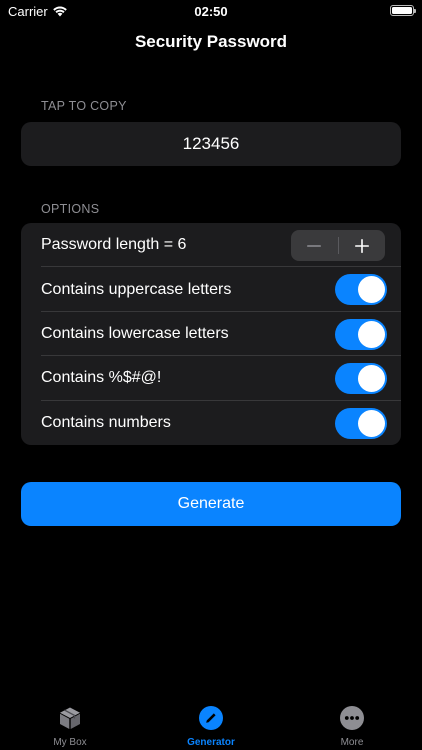  What do you see at coordinates (70, 718) in the screenshot?
I see `box-icon` at bounding box center [70, 718].